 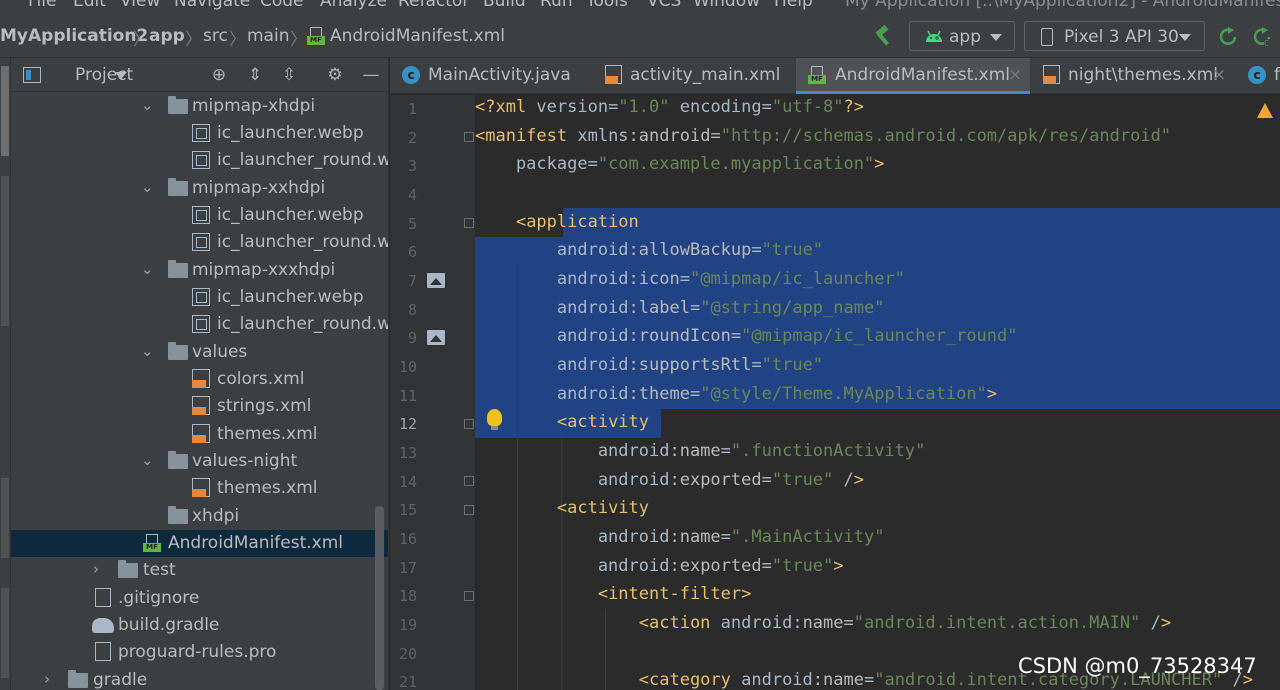 What do you see at coordinates (1131, 76) in the screenshot?
I see `tab-night-themes: night\themes.xml ×` at bounding box center [1131, 76].